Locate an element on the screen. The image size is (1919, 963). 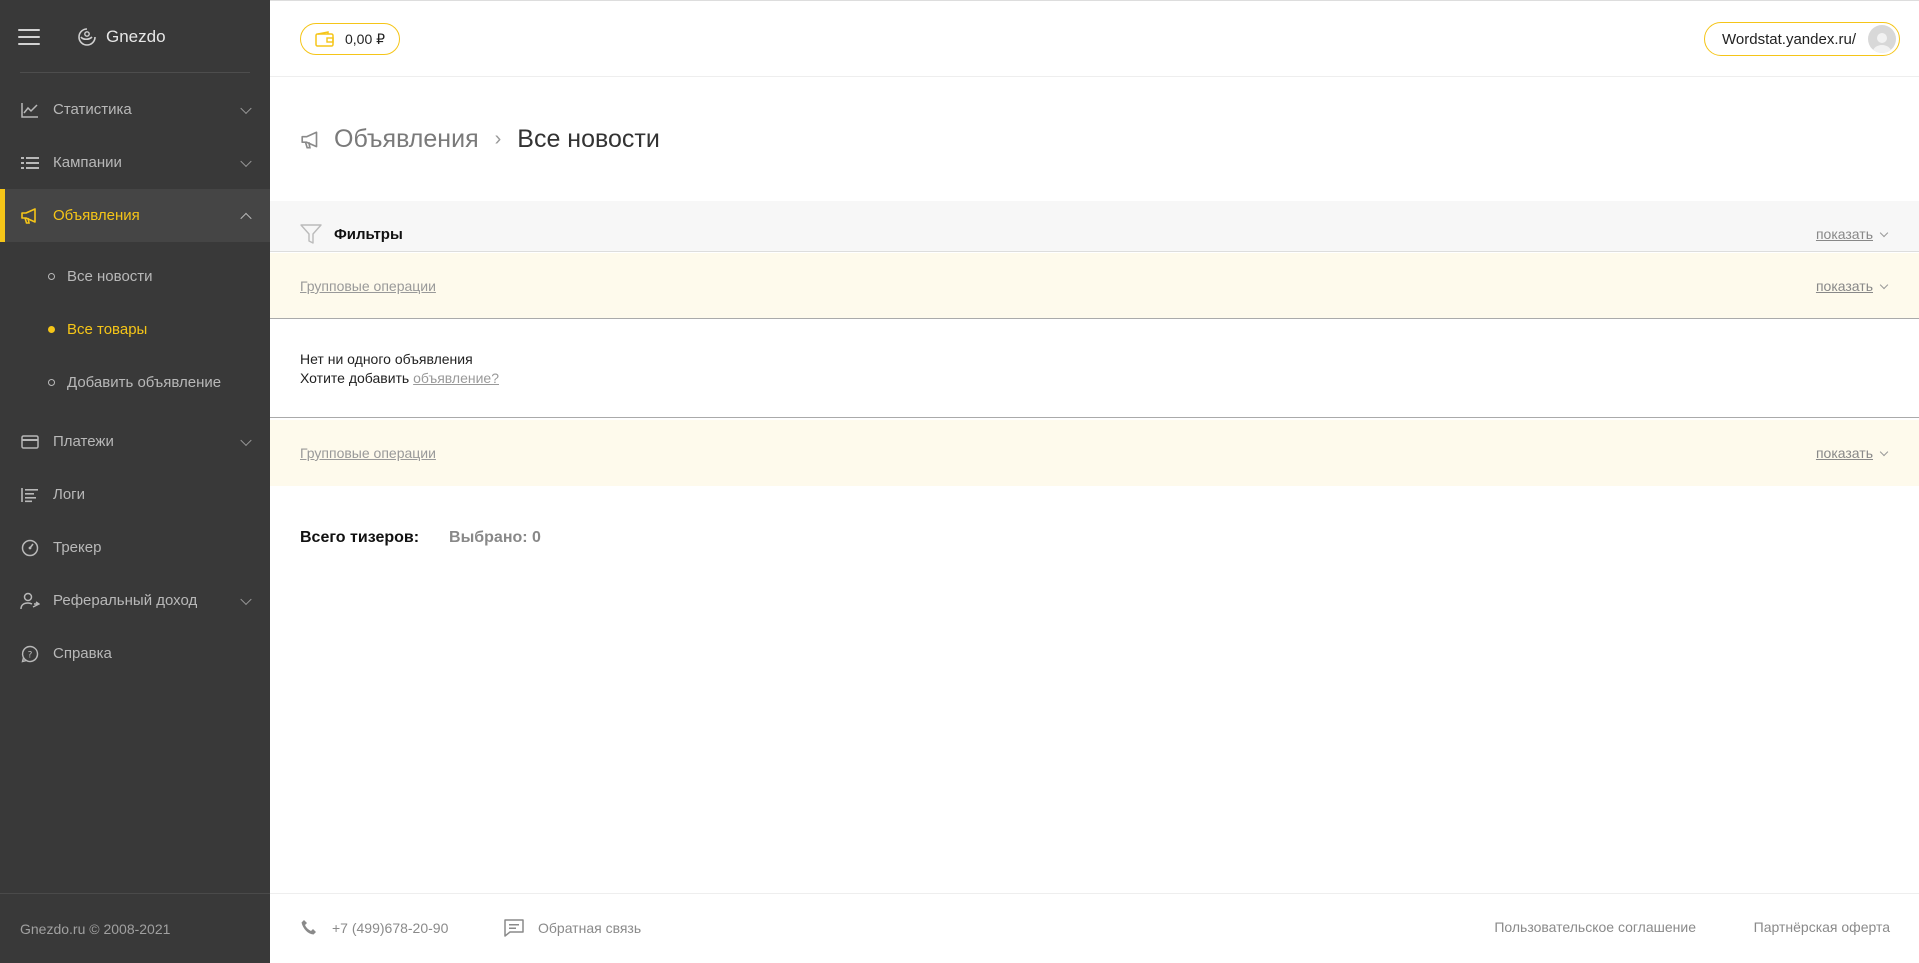
footer-agreement-link: Пользовательское соглашение is located at coordinates (1595, 927).